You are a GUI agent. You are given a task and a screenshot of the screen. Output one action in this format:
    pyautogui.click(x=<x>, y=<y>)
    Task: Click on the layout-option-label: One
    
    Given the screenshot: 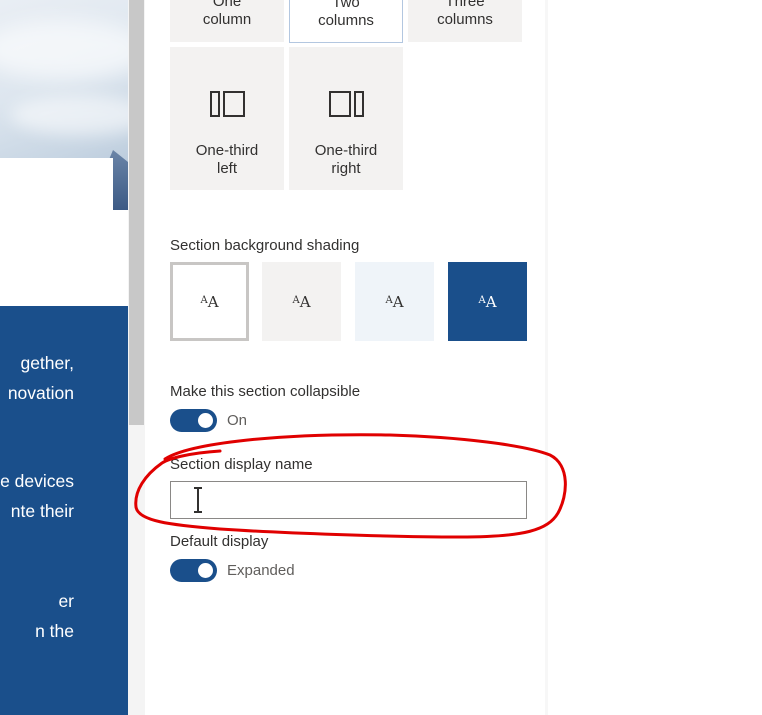 What is the action you would take?
    pyautogui.click(x=227, y=5)
    